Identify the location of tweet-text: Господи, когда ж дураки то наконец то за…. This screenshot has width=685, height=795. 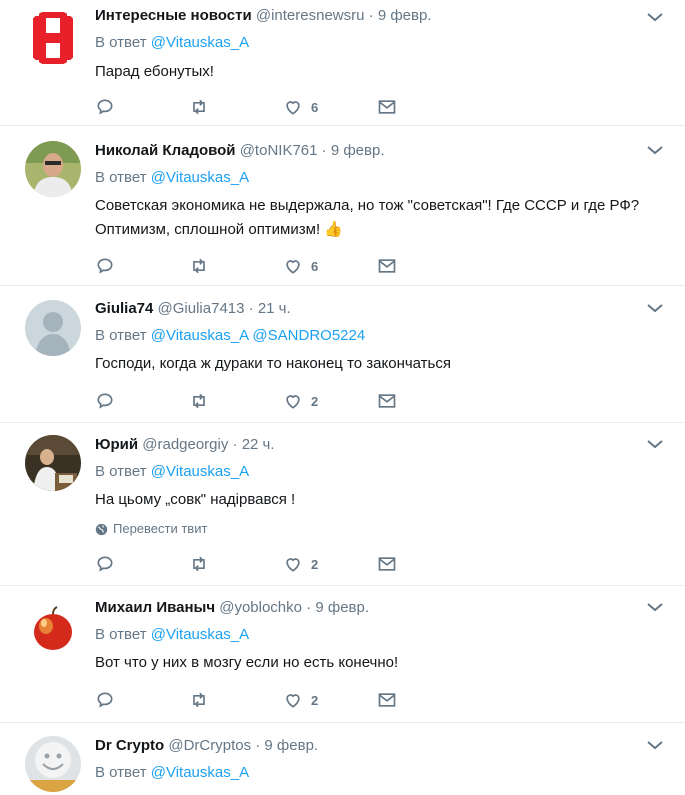
(273, 363).